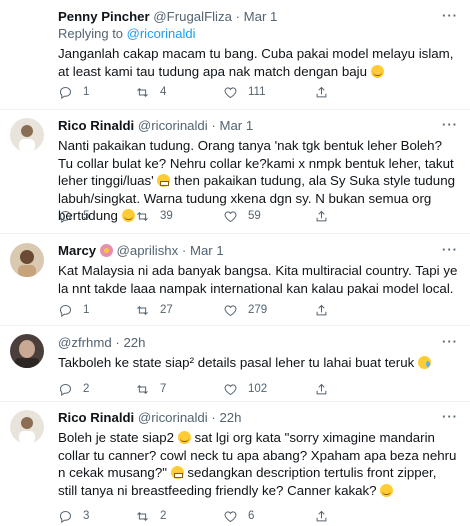 The height and width of the screenshot is (526, 470). I want to click on tweet-actions: 1 27 279, so click(248, 310).